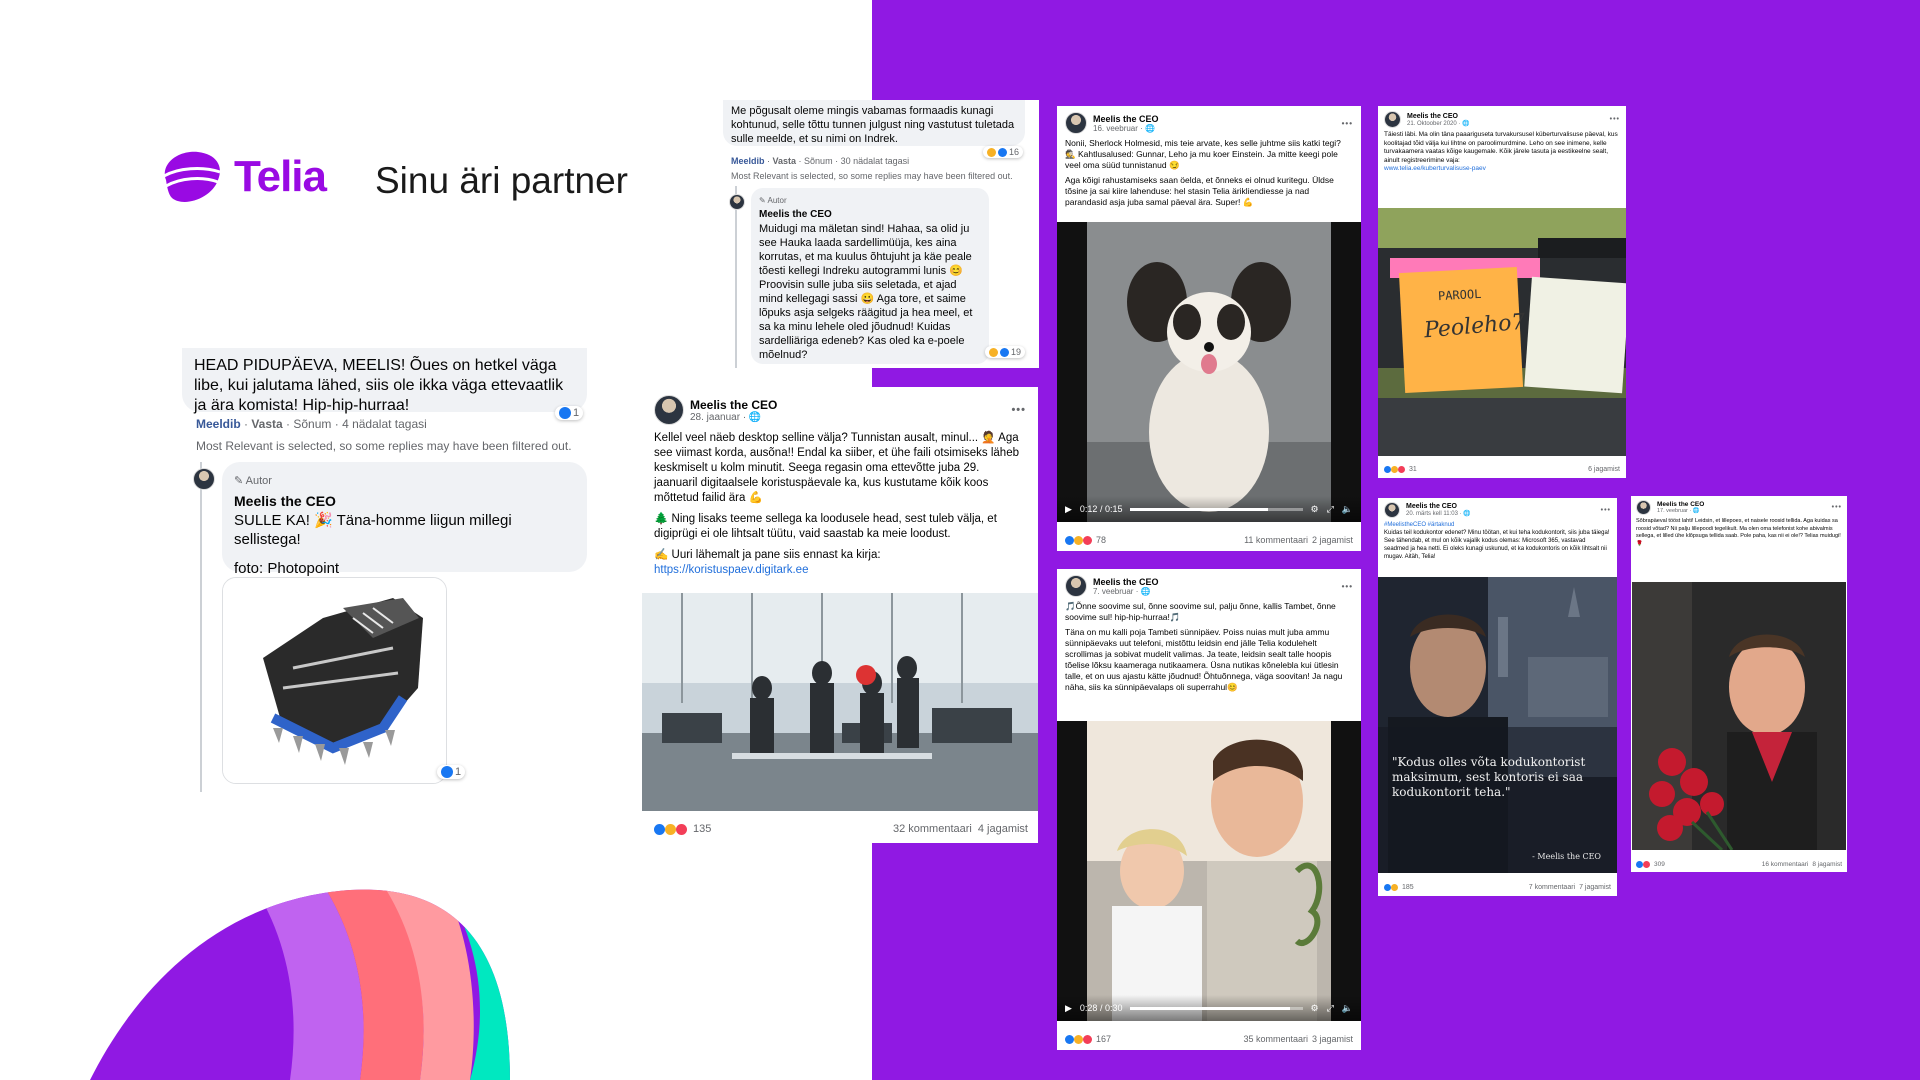  I want to click on comment-time: 4 nädalat tagasi, so click(384, 424).